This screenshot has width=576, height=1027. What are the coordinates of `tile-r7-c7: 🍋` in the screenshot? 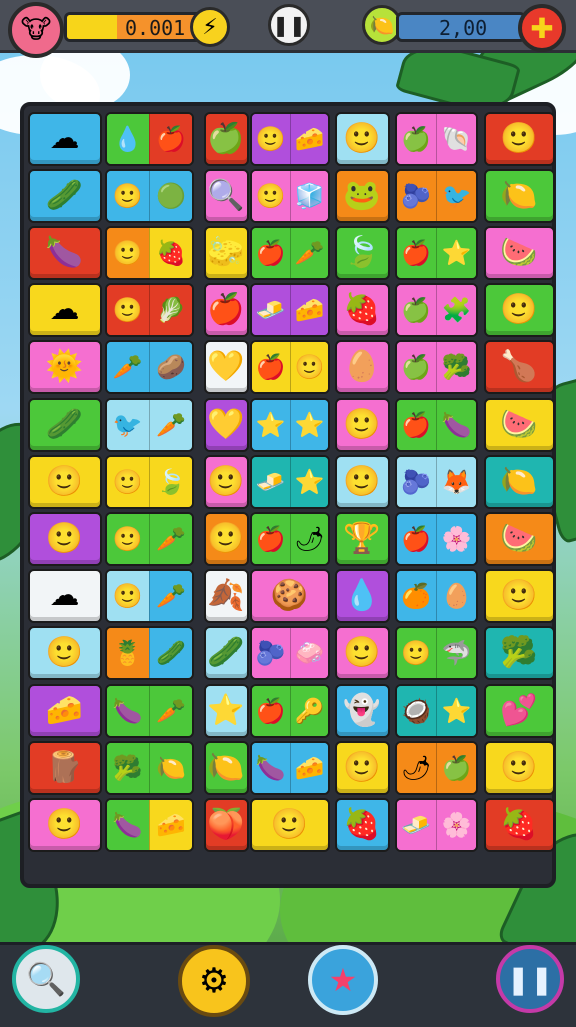 It's located at (519, 481).